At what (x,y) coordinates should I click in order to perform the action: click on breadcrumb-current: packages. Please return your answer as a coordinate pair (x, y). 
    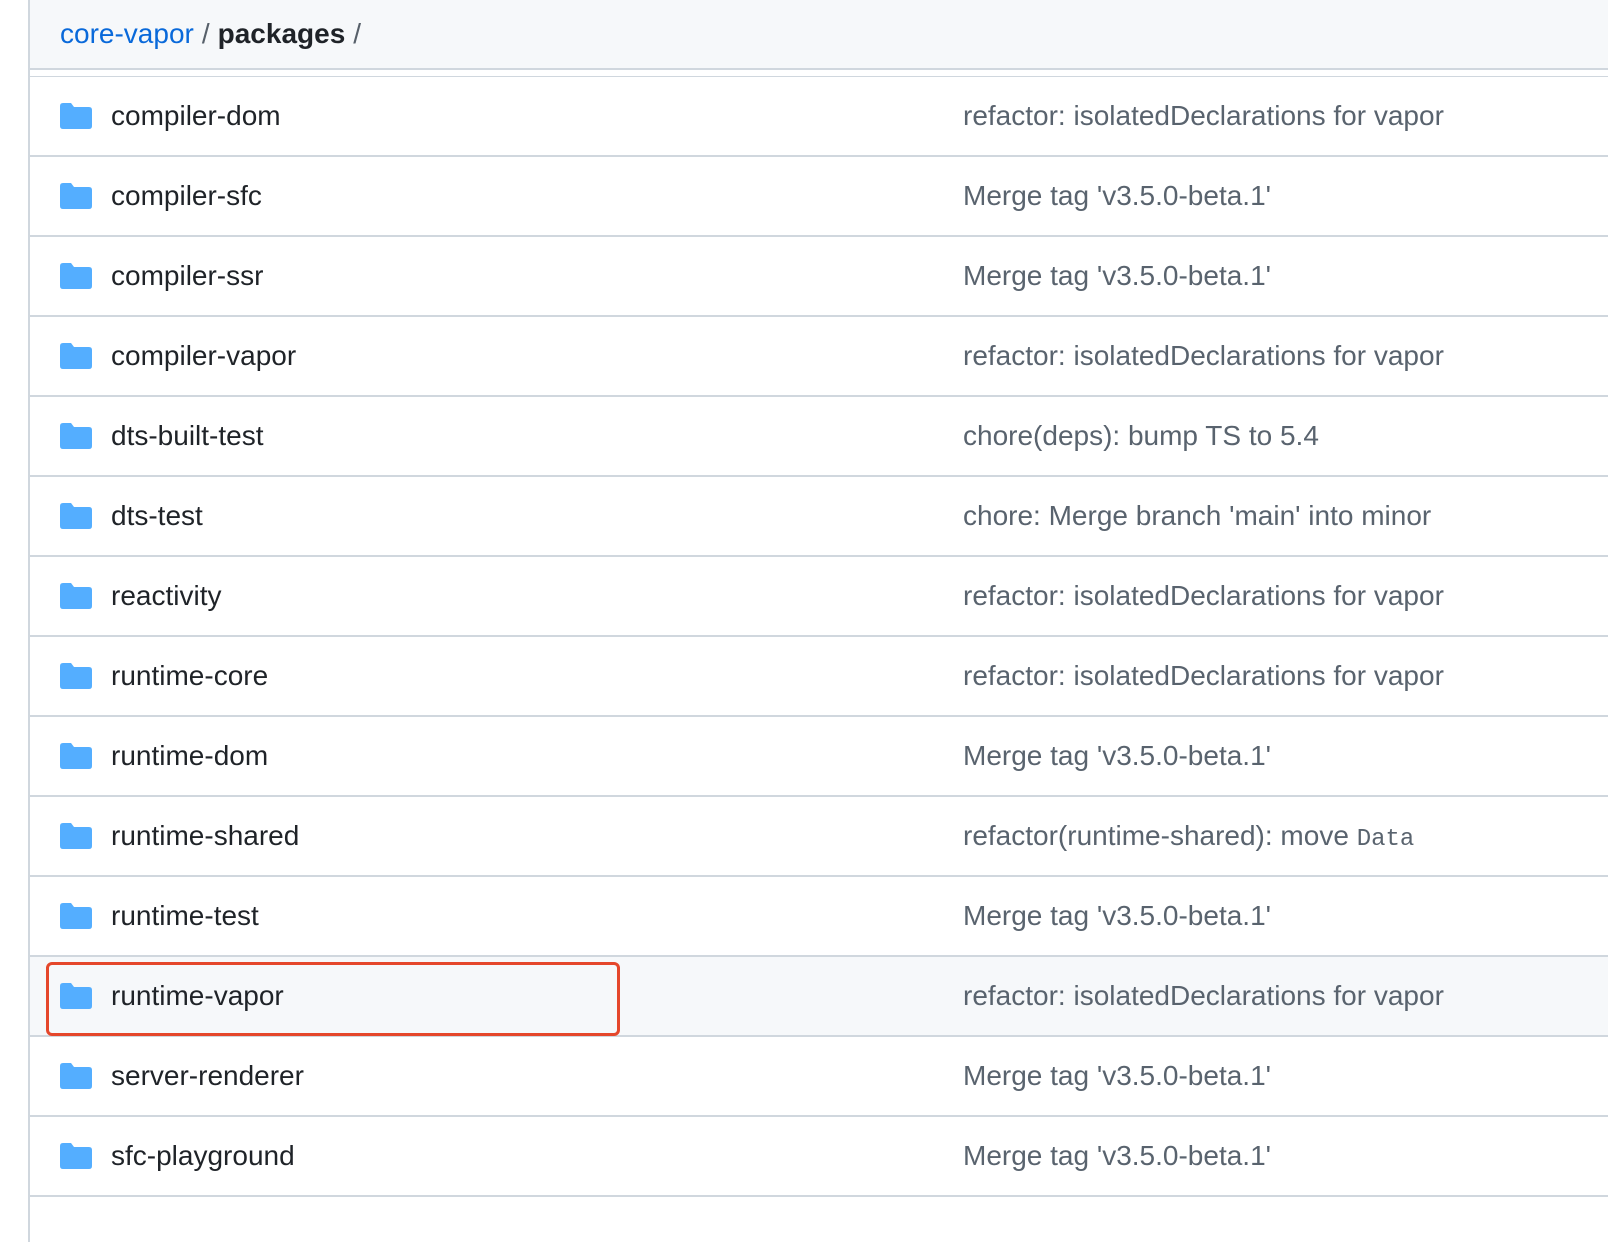
    Looking at the image, I should click on (281, 33).